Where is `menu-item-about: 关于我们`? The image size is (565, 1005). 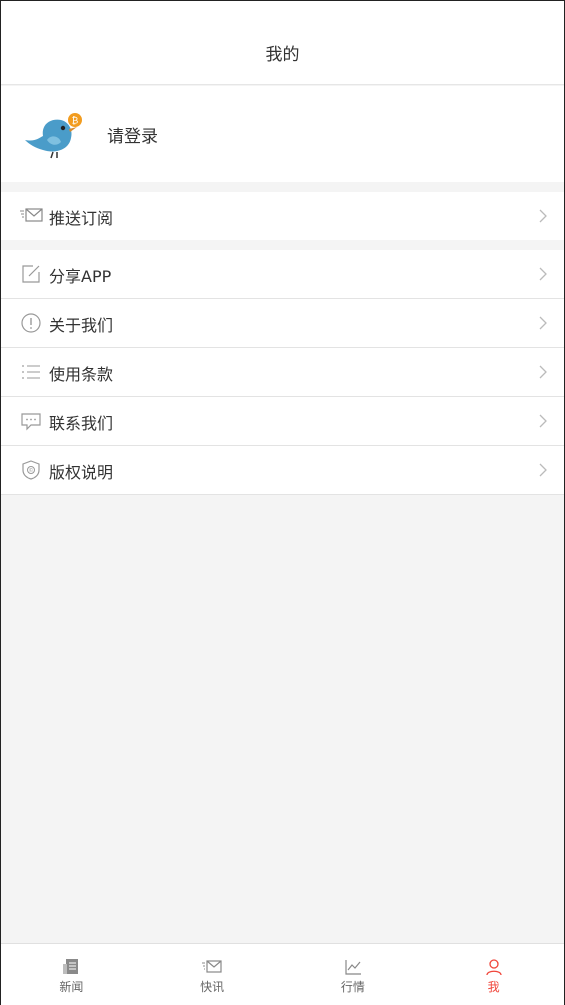 menu-item-about: 关于我们 is located at coordinates (282, 323).